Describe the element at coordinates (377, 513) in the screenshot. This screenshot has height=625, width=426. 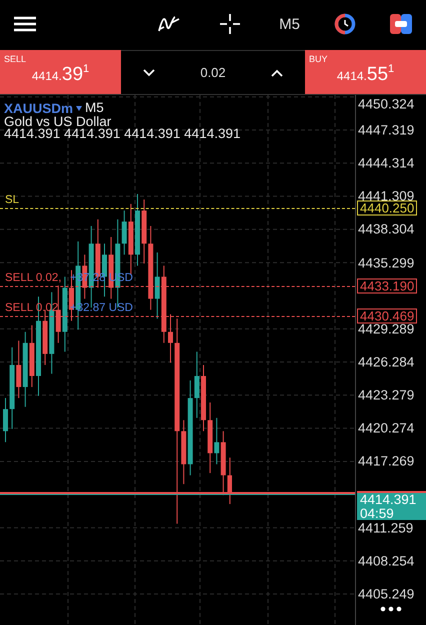
I see `bar-countdown: 04:59` at that location.